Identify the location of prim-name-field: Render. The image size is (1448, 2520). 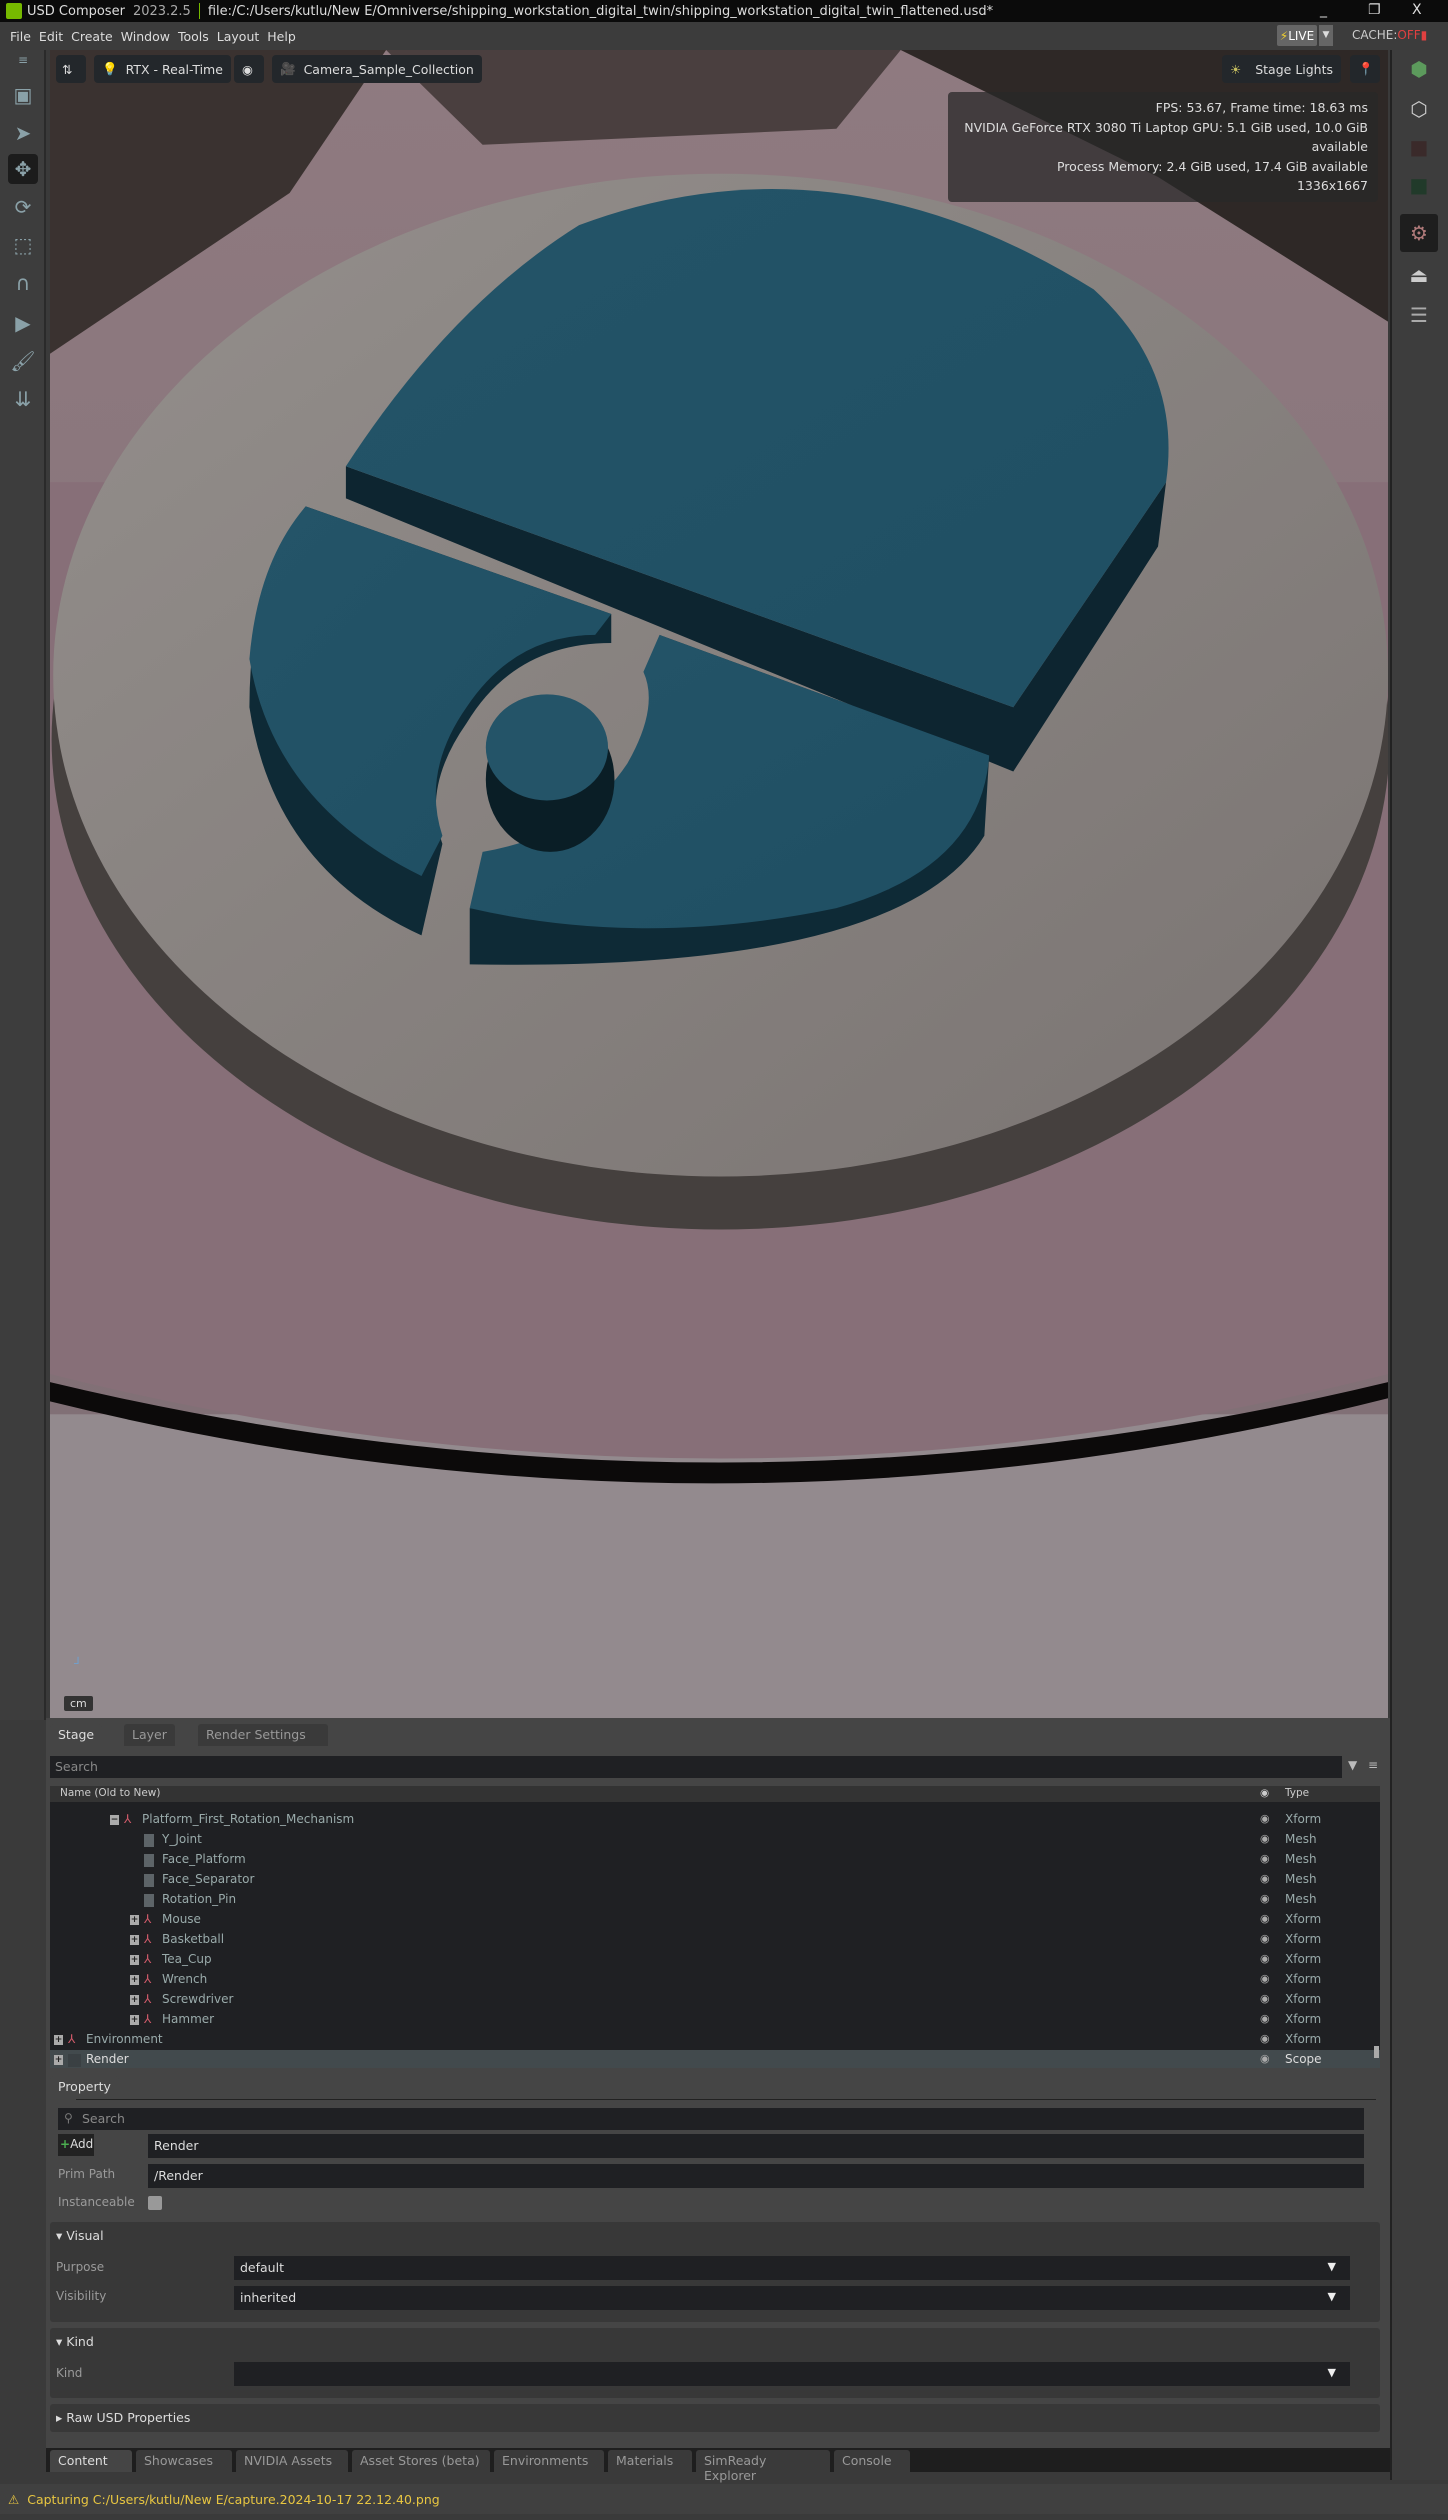
(756, 2146).